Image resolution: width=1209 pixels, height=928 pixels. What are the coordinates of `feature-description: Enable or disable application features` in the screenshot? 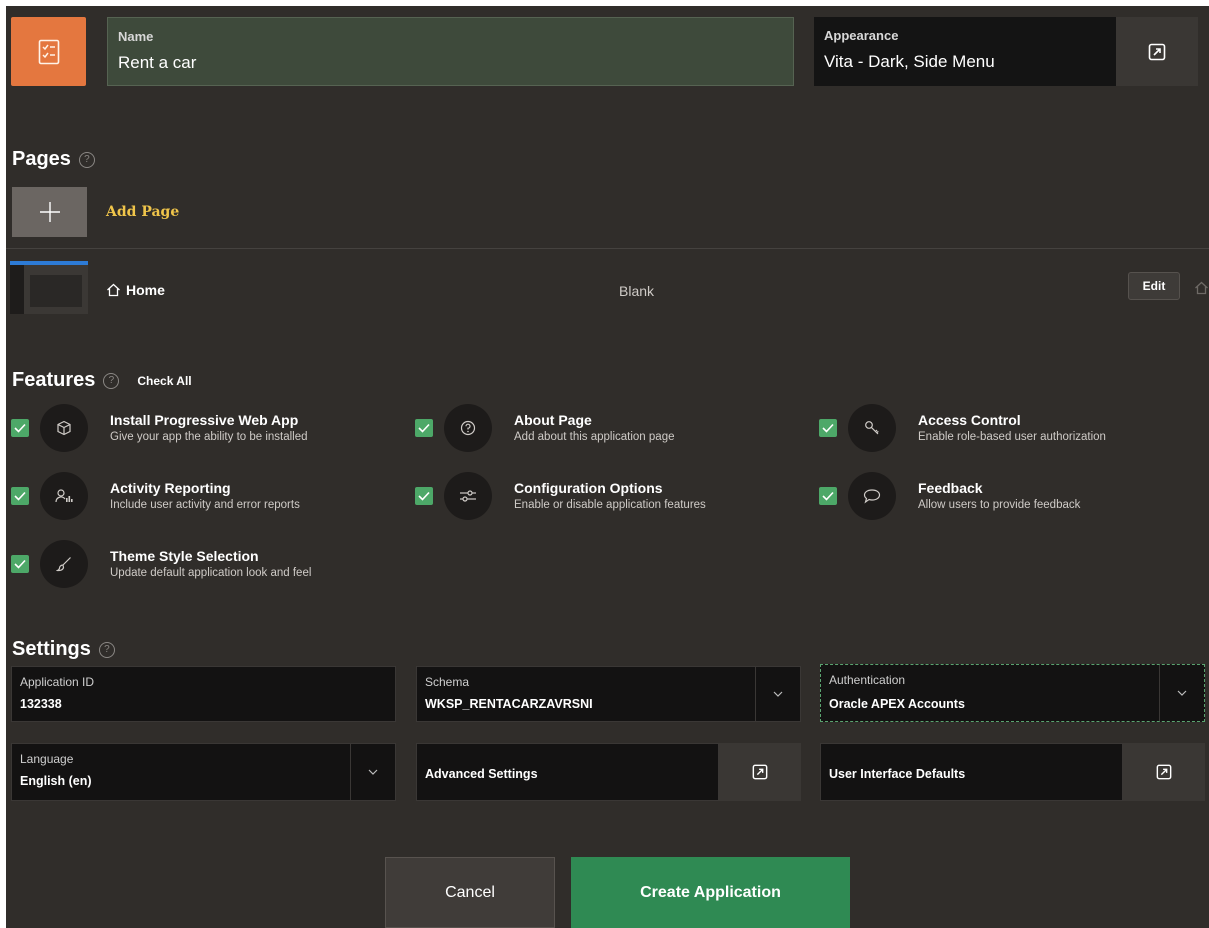 It's located at (610, 505).